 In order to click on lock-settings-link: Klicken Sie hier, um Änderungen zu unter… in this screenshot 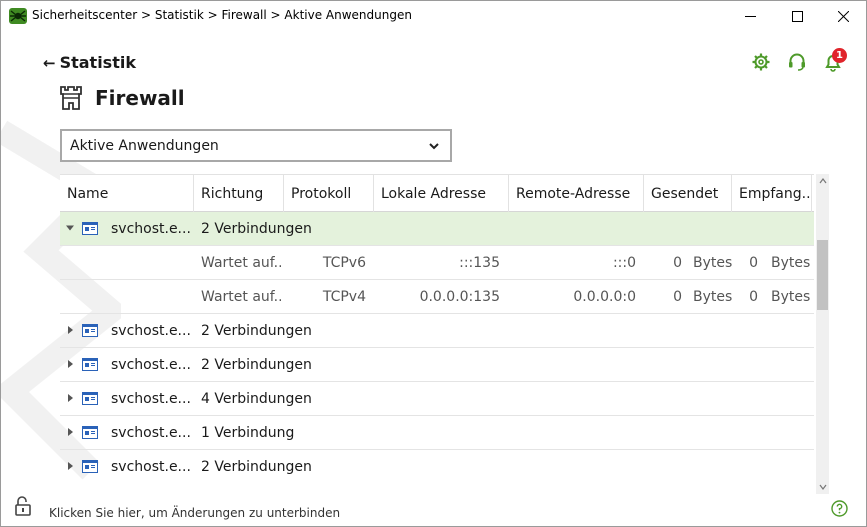, I will do `click(194, 513)`.